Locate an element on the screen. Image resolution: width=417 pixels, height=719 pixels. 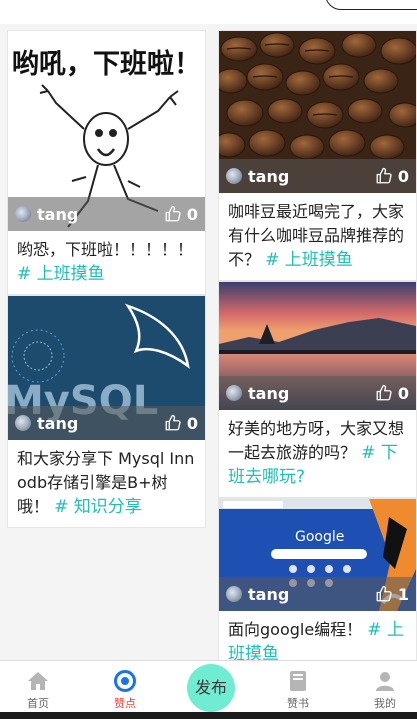
tab-mine: 我的 is located at coordinates (383, 687).